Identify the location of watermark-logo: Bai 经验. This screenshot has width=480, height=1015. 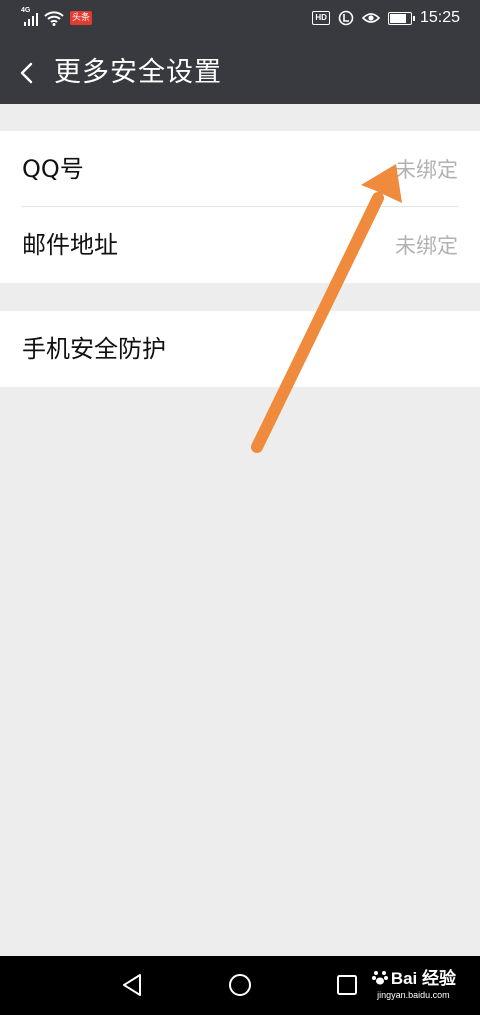
(413, 976).